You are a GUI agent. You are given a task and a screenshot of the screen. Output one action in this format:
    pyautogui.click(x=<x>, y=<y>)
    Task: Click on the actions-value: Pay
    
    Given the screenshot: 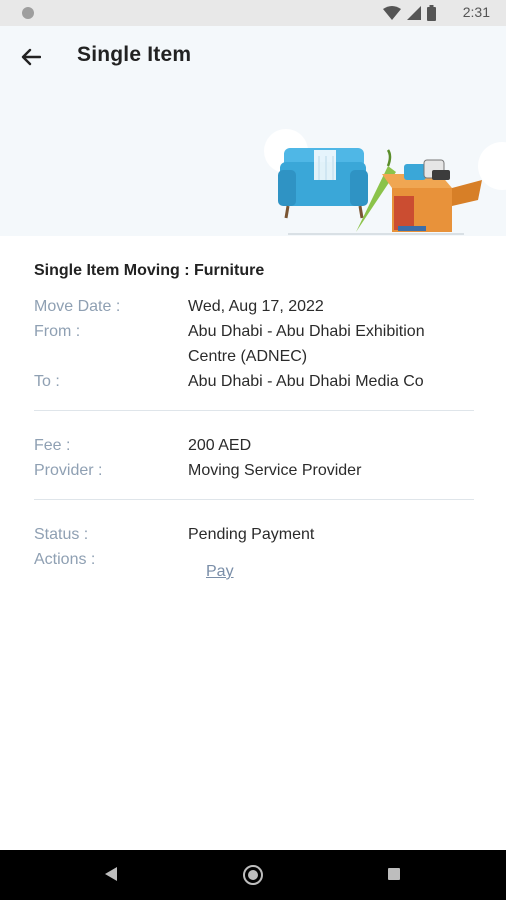 What is the action you would take?
    pyautogui.click(x=211, y=565)
    